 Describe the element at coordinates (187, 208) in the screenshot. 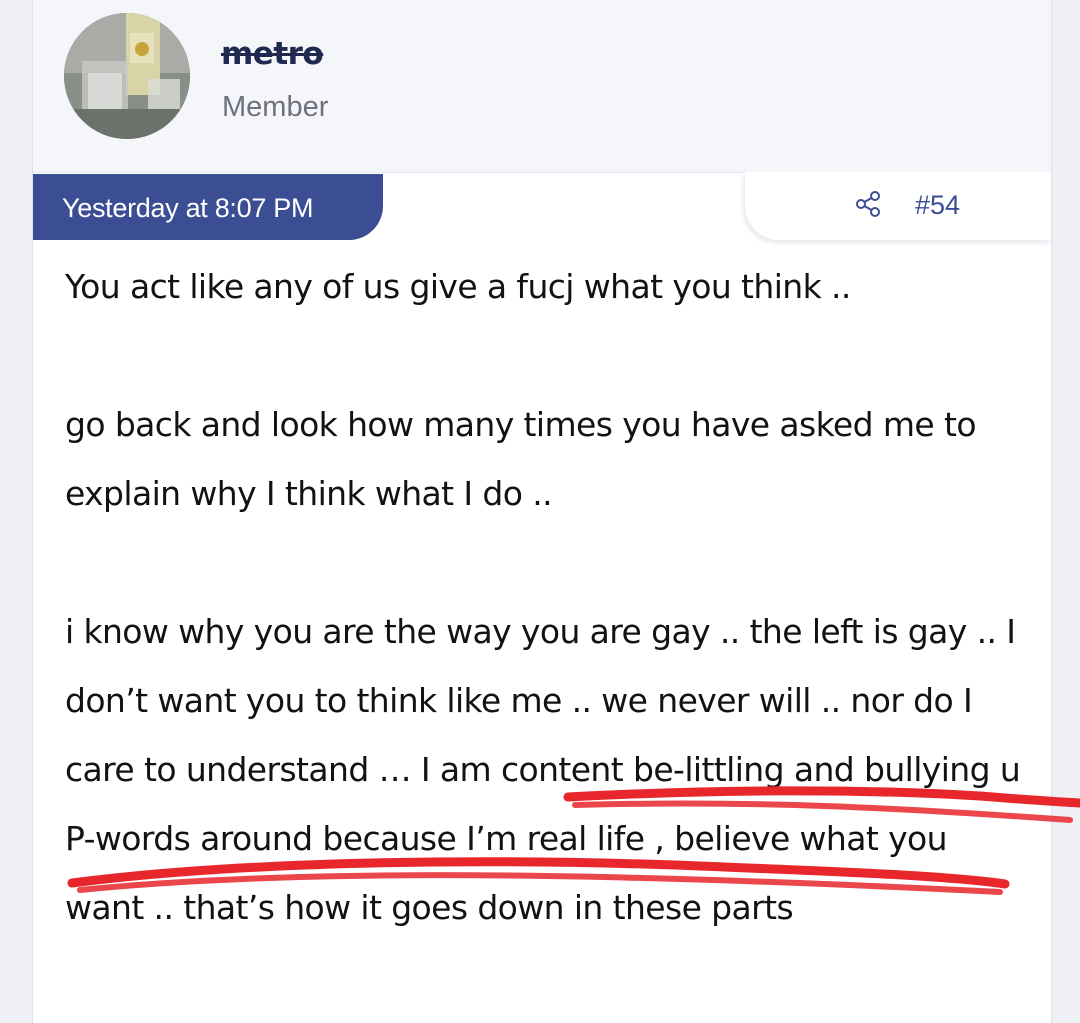

I see `post-timestamp: Yesterday at 8:07 PM` at that location.